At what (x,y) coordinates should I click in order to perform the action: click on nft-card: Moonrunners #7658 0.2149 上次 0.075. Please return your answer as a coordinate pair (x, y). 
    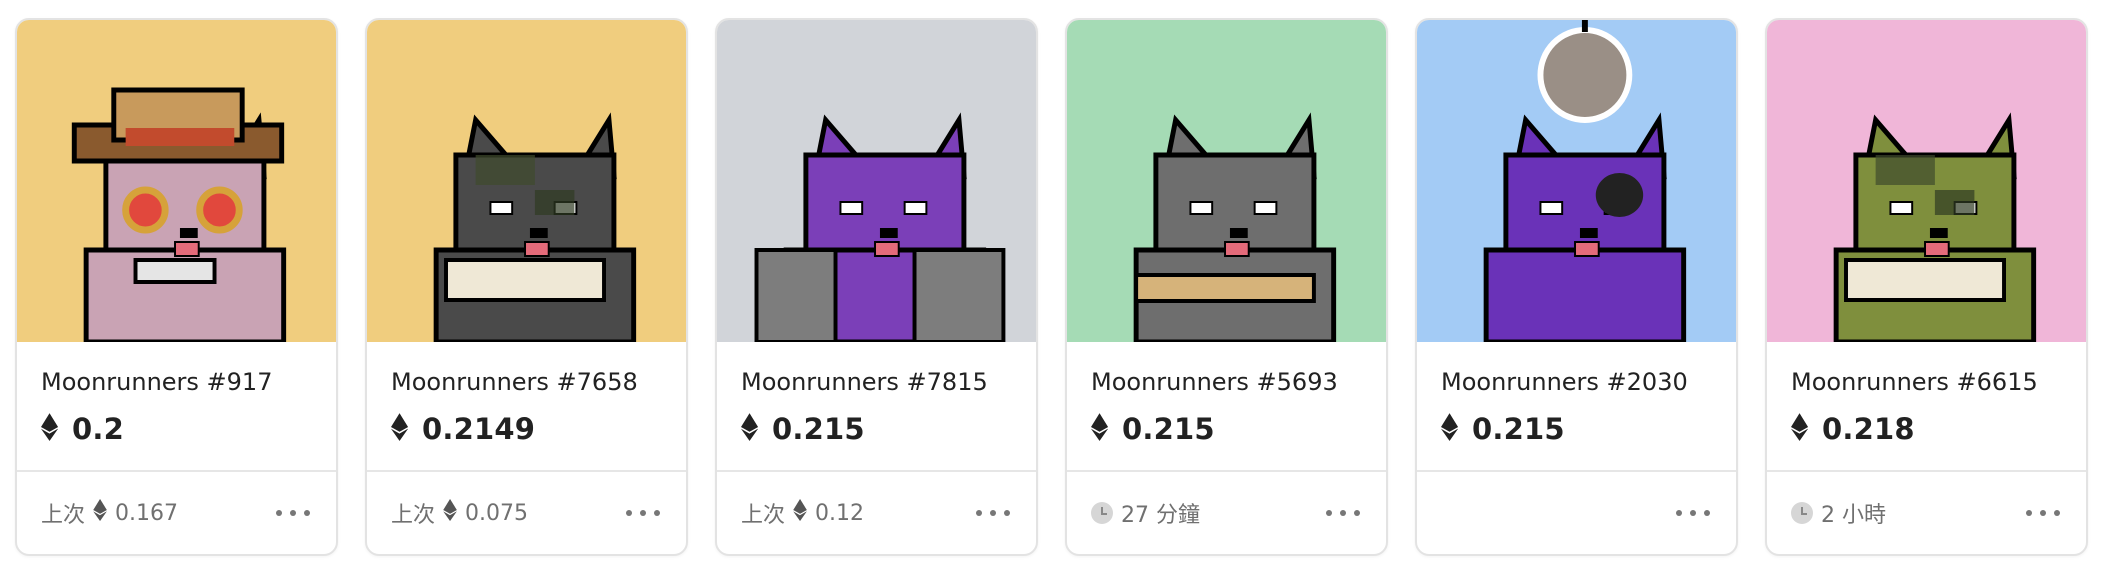
    Looking at the image, I should click on (526, 287).